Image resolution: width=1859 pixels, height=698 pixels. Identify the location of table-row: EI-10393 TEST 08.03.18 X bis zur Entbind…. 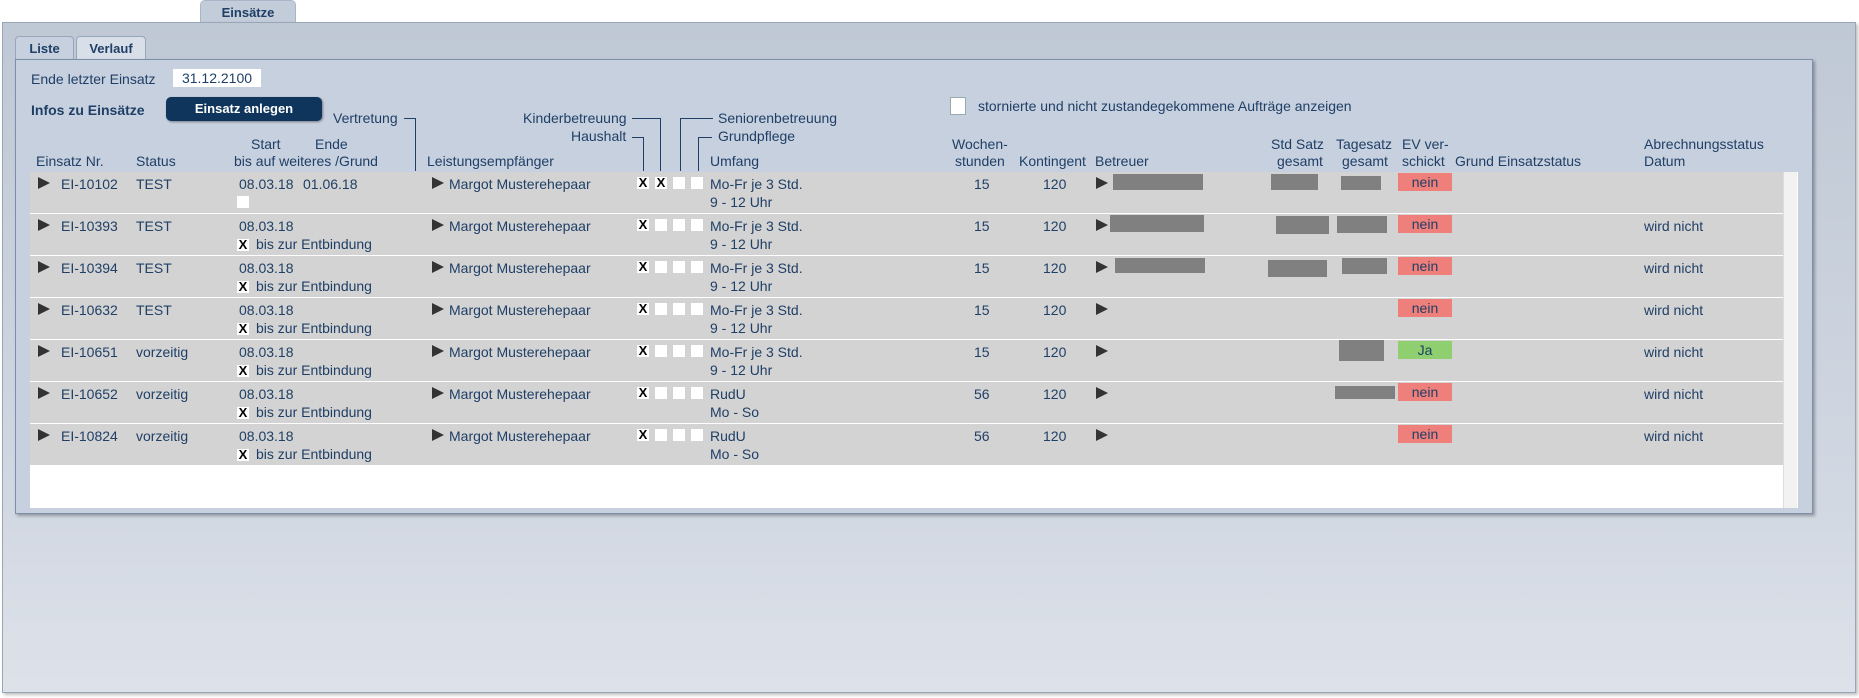
(906, 235).